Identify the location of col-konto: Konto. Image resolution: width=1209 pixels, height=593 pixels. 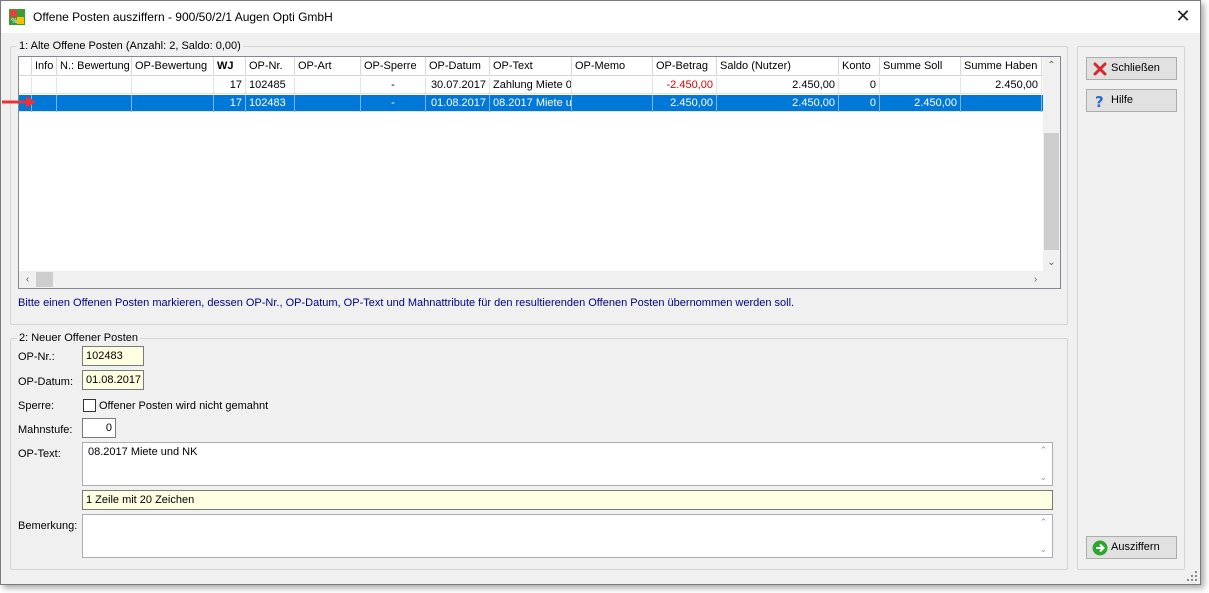
(859, 66).